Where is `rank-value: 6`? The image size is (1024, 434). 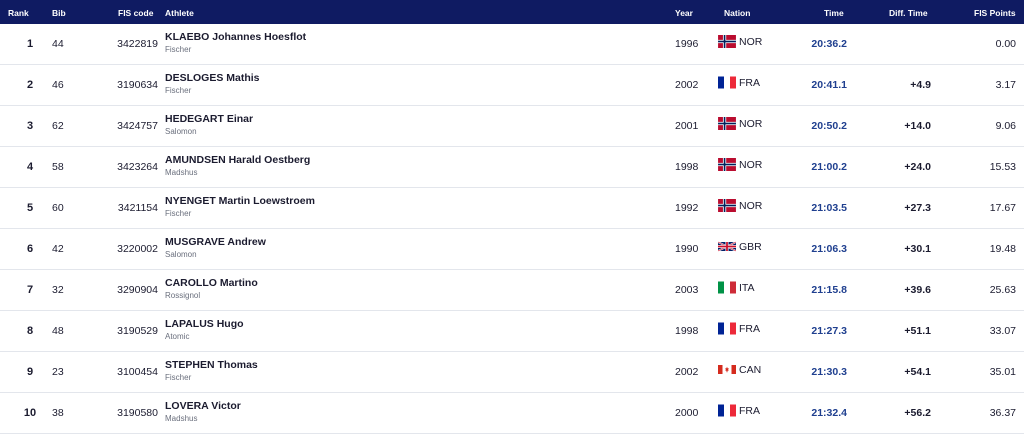 rank-value: 6 is located at coordinates (30, 249).